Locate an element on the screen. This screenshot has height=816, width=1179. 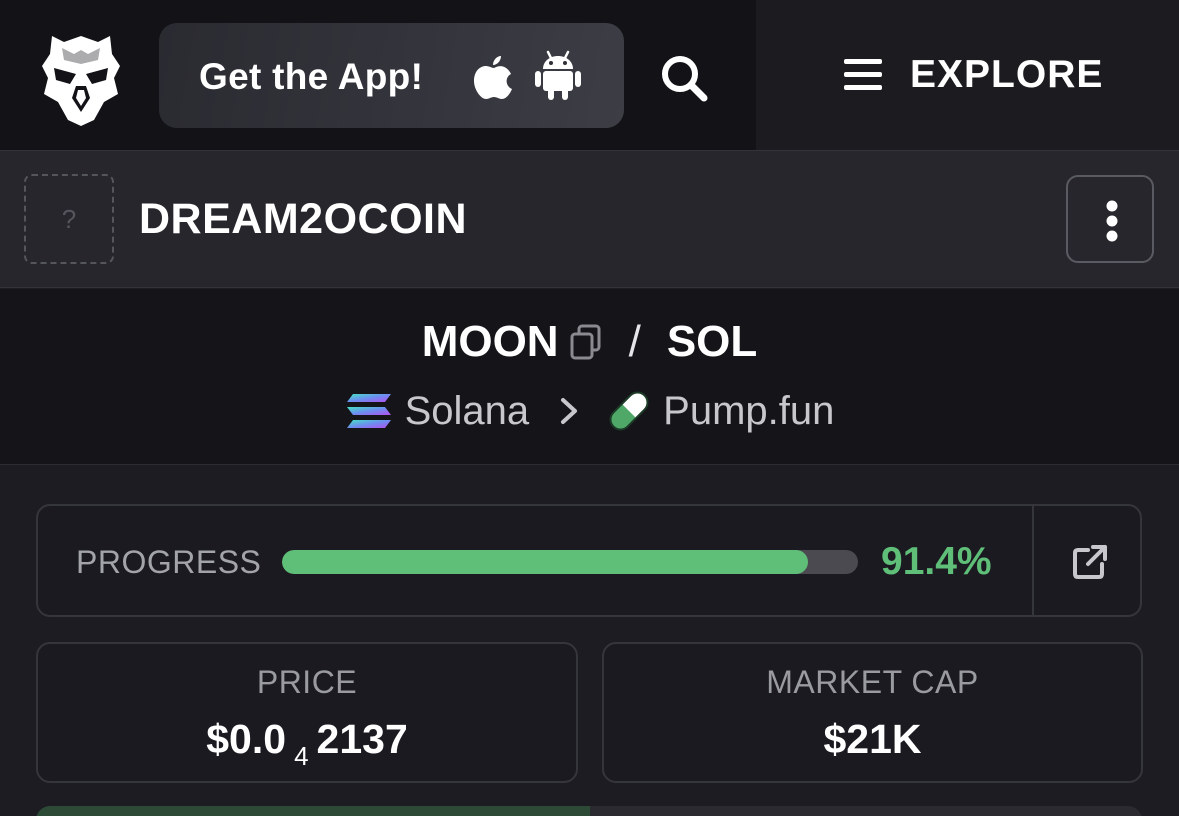
pumpfun-pill-icon is located at coordinates (629, 411).